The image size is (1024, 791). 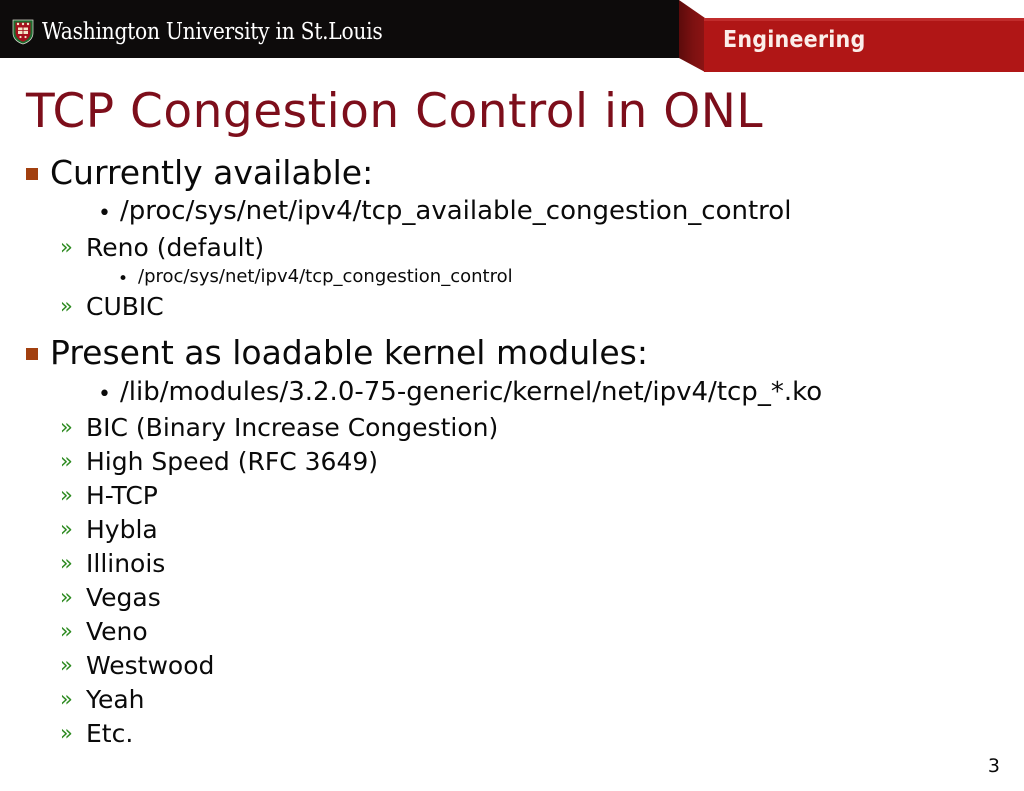 I want to click on header-banner-highlight, so click(x=864, y=19).